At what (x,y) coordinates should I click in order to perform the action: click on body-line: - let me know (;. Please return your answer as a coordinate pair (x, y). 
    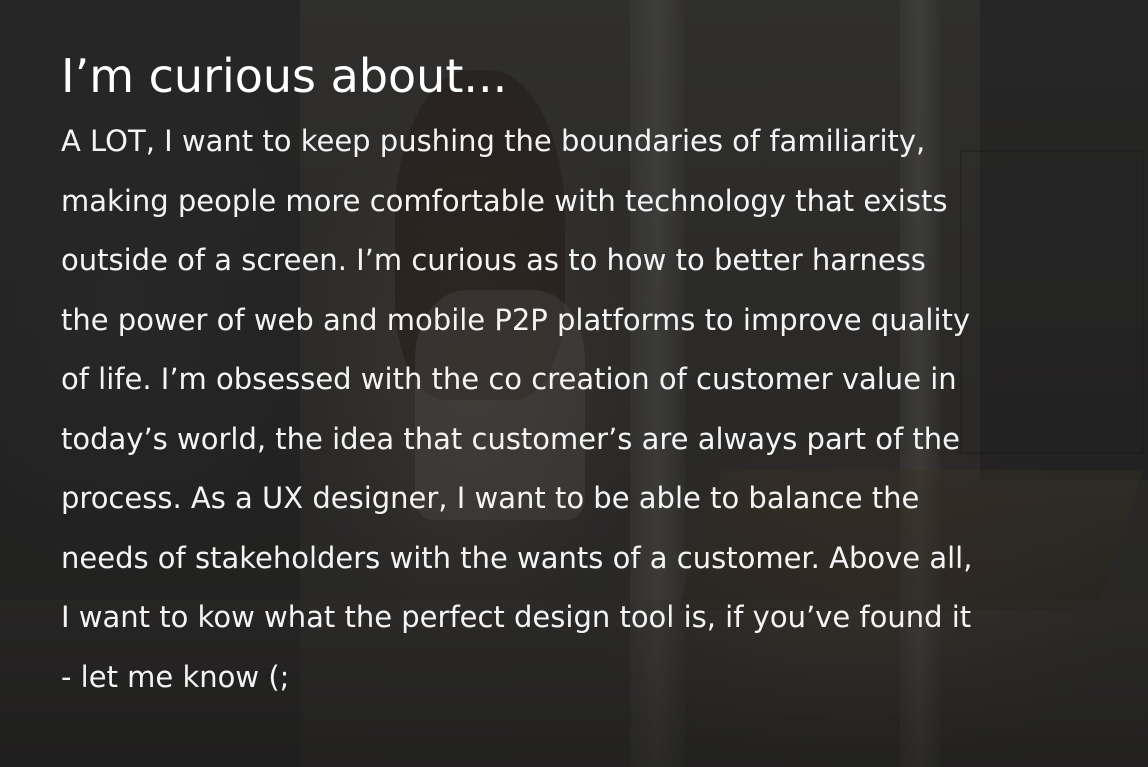
    Looking at the image, I should click on (175, 676).